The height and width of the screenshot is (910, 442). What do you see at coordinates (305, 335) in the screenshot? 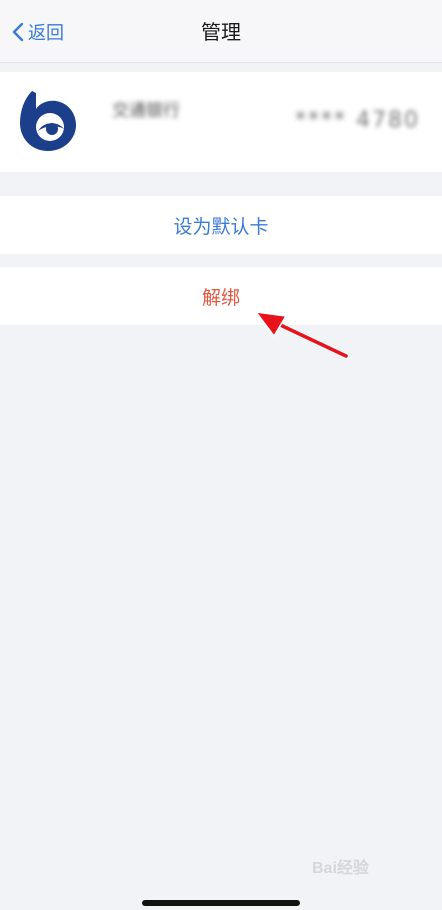
I see `annotation-arrow-icon` at bounding box center [305, 335].